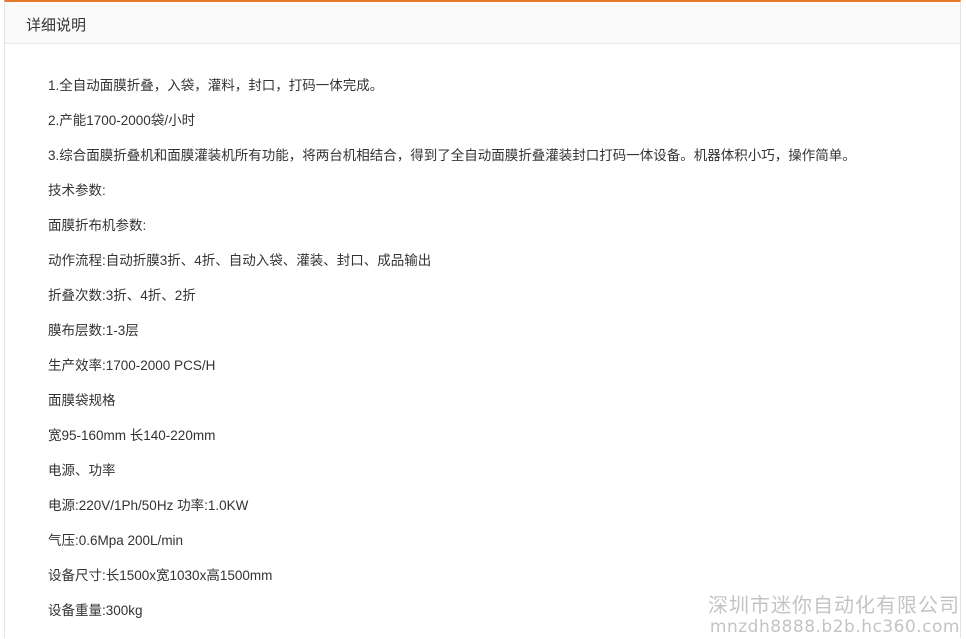  I want to click on detail-line: 电源、功率, so click(82, 470).